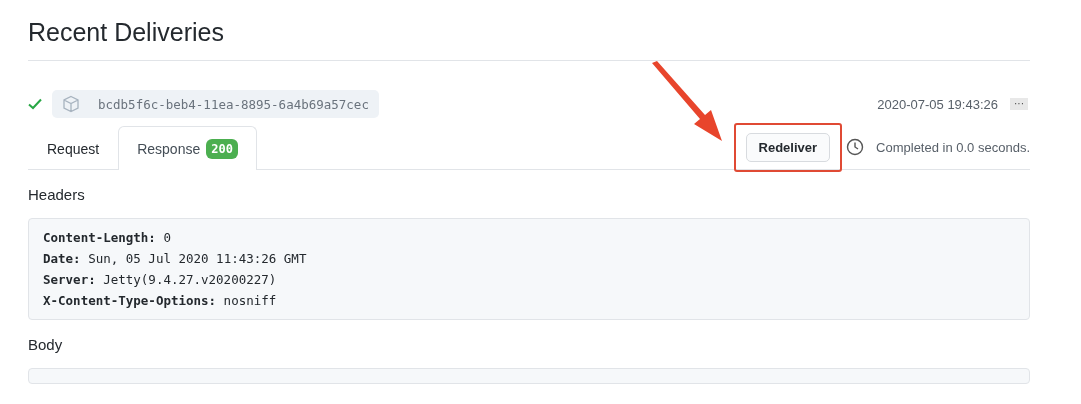  What do you see at coordinates (46, 344) in the screenshot?
I see `section-title: Body` at bounding box center [46, 344].